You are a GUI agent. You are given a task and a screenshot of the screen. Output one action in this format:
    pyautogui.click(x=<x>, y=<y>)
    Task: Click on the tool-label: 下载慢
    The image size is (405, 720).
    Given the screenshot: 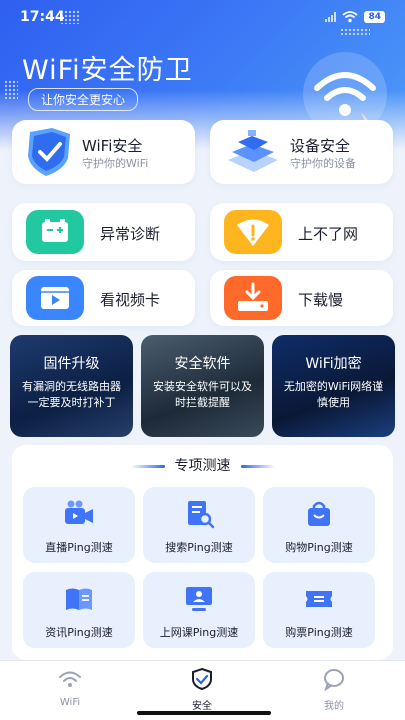 What is the action you would take?
    pyautogui.click(x=321, y=300)
    